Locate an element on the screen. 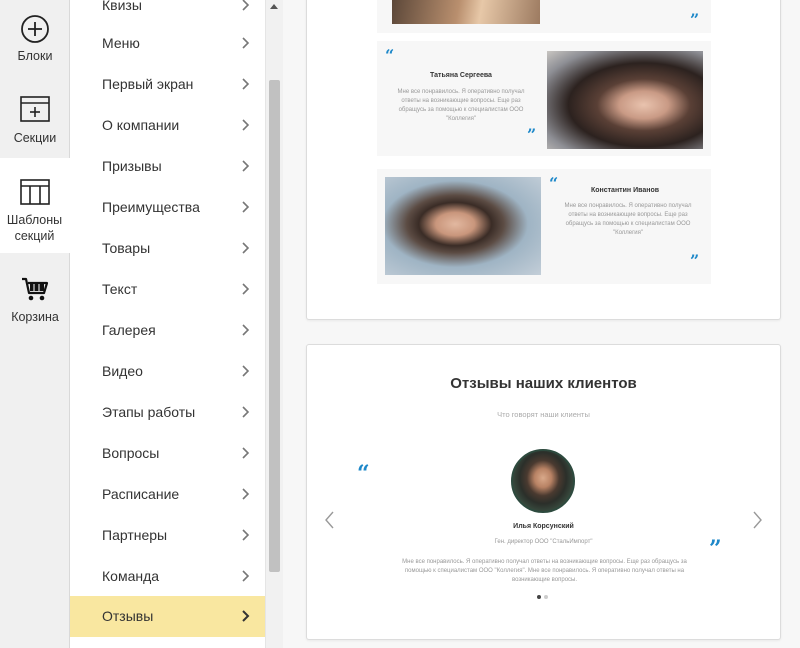  scrollbar-thumb is located at coordinates (274, 326).